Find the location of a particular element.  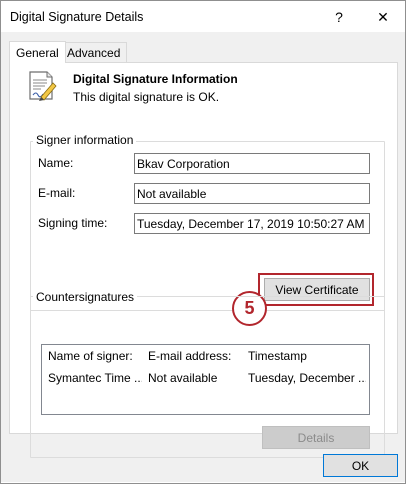

email-field: Not available is located at coordinates (252, 193).